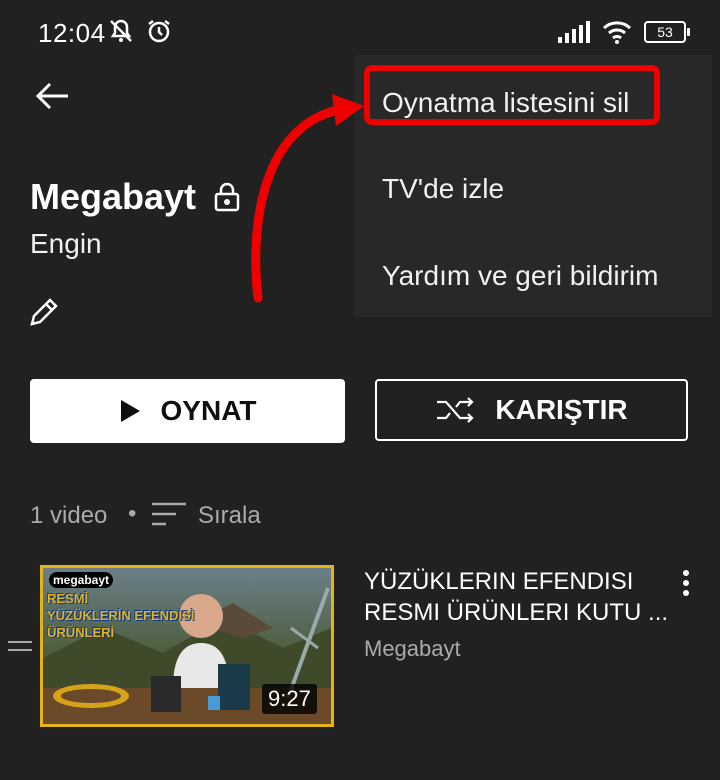  Describe the element at coordinates (667, 32) in the screenshot. I see `battery-icon: 53` at that location.